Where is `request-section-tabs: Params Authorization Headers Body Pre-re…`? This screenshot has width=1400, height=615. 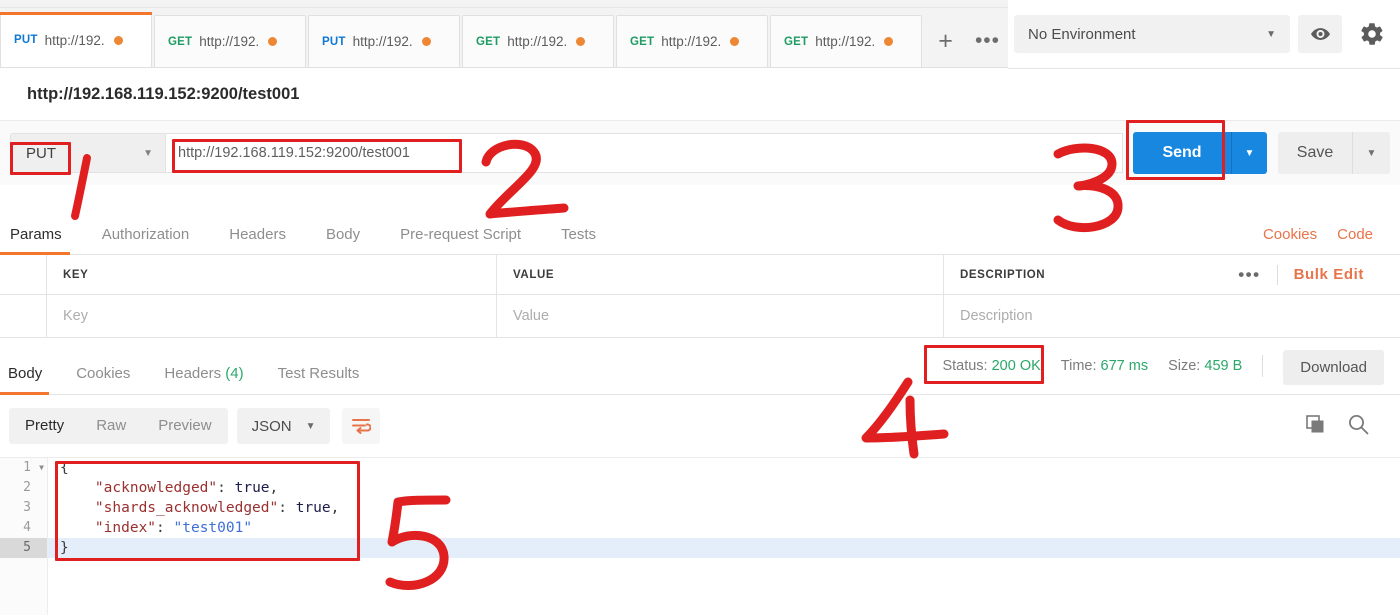 request-section-tabs: Params Authorization Headers Body Pre-re… is located at coordinates (700, 231).